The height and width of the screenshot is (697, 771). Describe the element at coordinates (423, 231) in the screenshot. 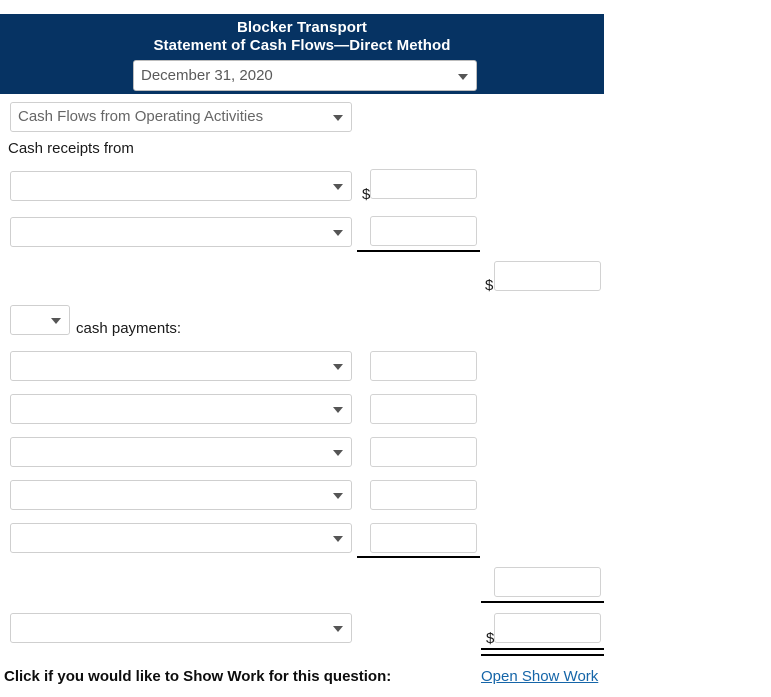

I see `receipt-row-2-amount-input` at that location.